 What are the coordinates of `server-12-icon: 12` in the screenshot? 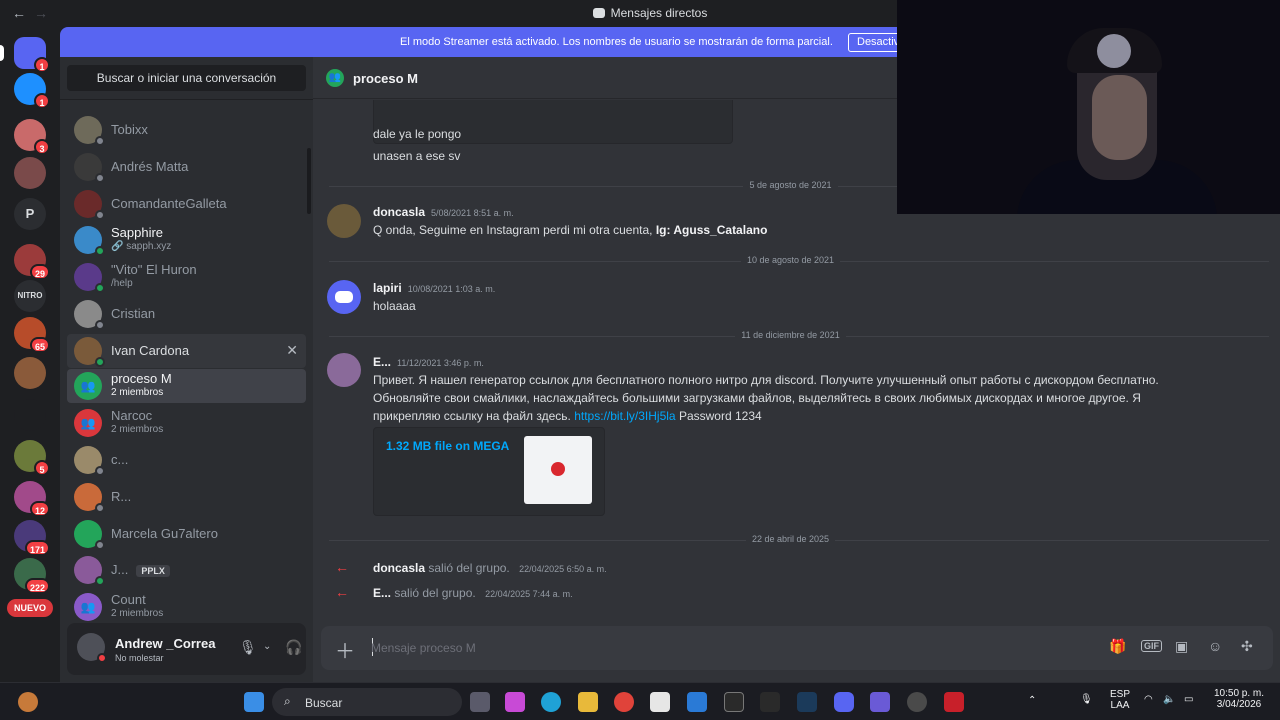 It's located at (32, 499).